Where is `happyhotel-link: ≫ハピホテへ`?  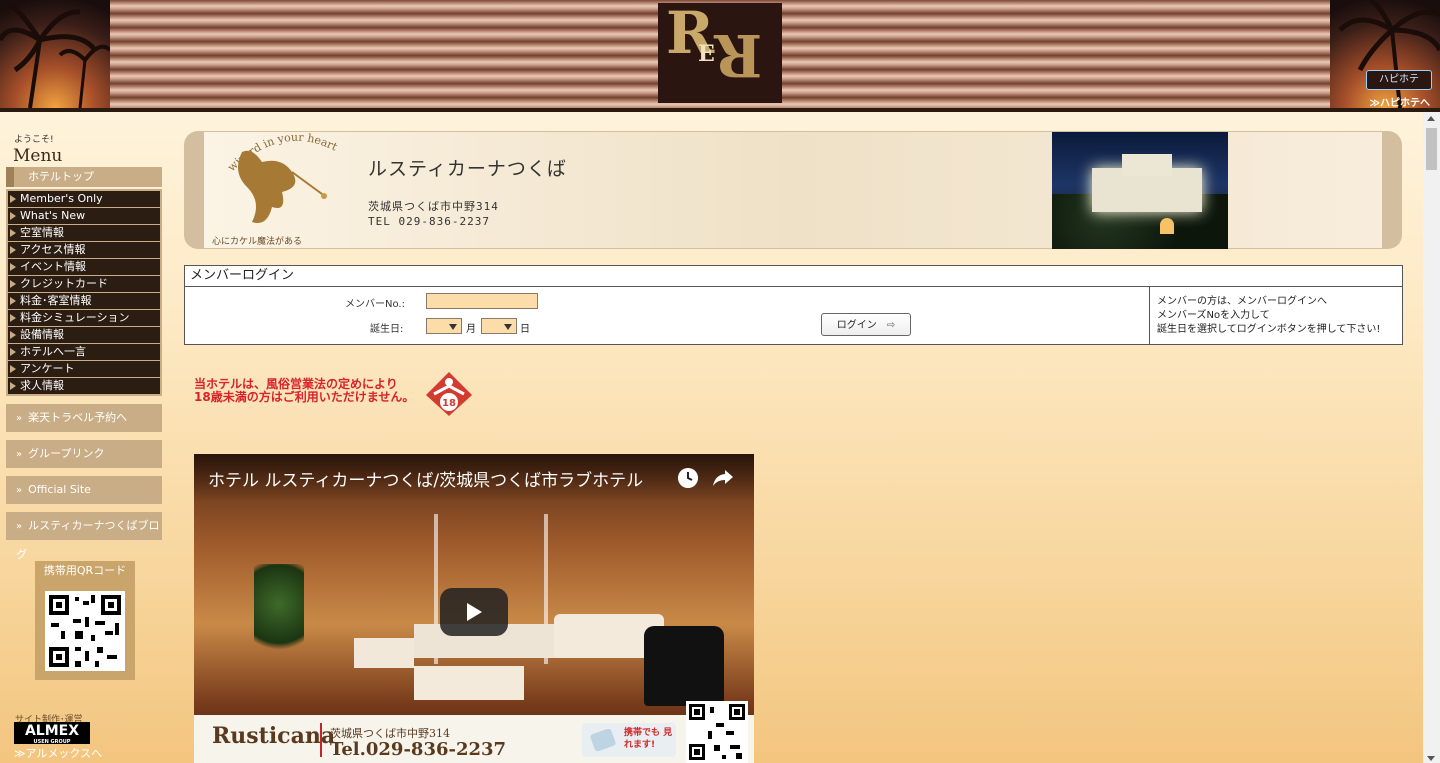 happyhotel-link: ≫ハピホテへ is located at coordinates (1400, 101).